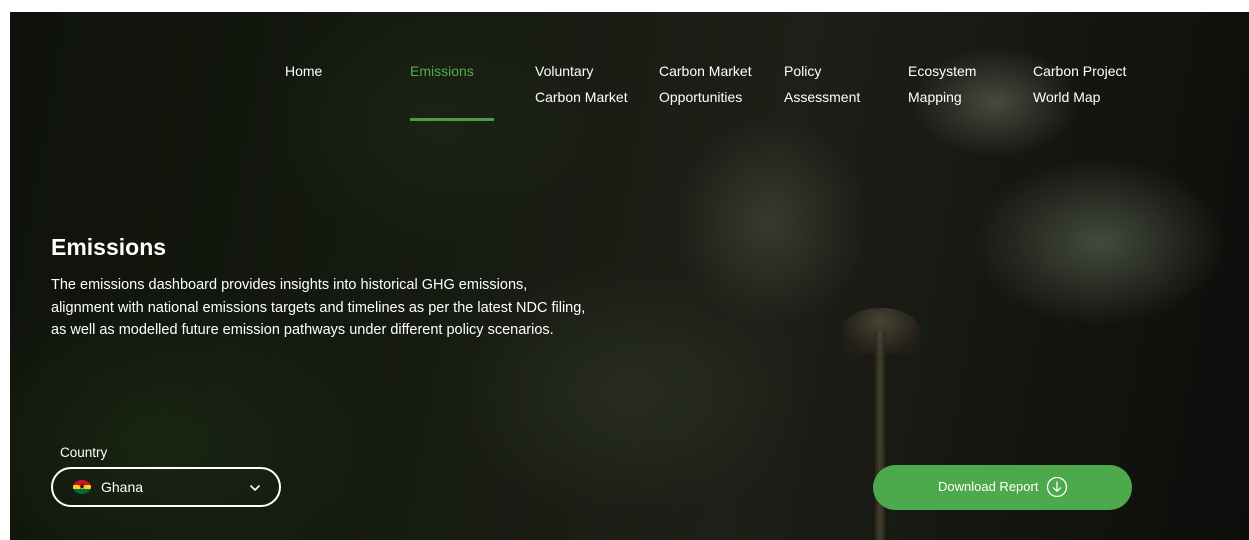  What do you see at coordinates (1057, 487) in the screenshot?
I see `download-arrow-icon` at bounding box center [1057, 487].